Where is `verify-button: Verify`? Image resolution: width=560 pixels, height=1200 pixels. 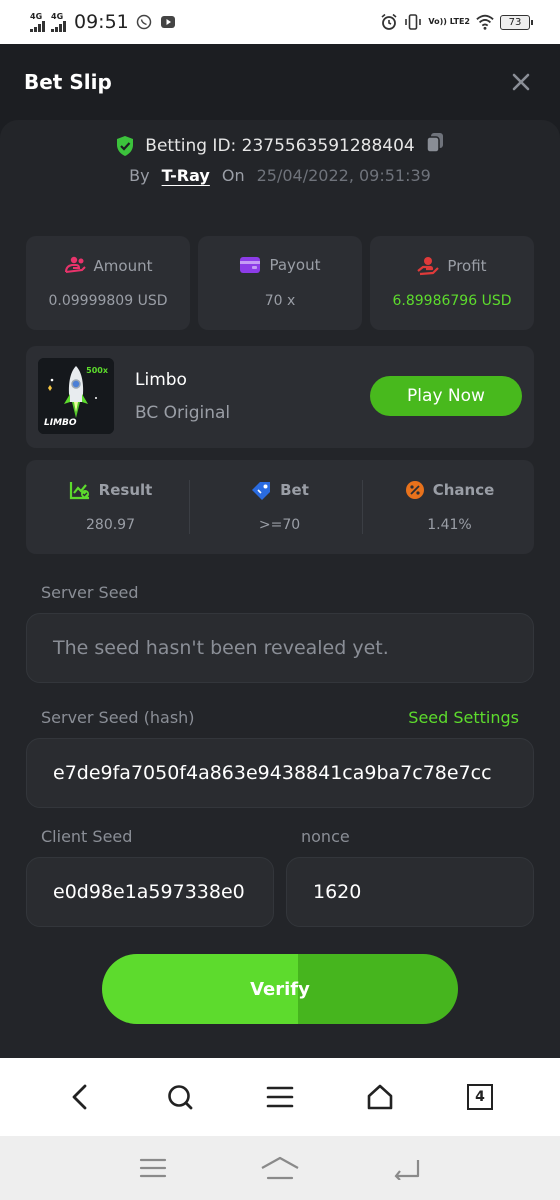
verify-button: Verify is located at coordinates (280, 989).